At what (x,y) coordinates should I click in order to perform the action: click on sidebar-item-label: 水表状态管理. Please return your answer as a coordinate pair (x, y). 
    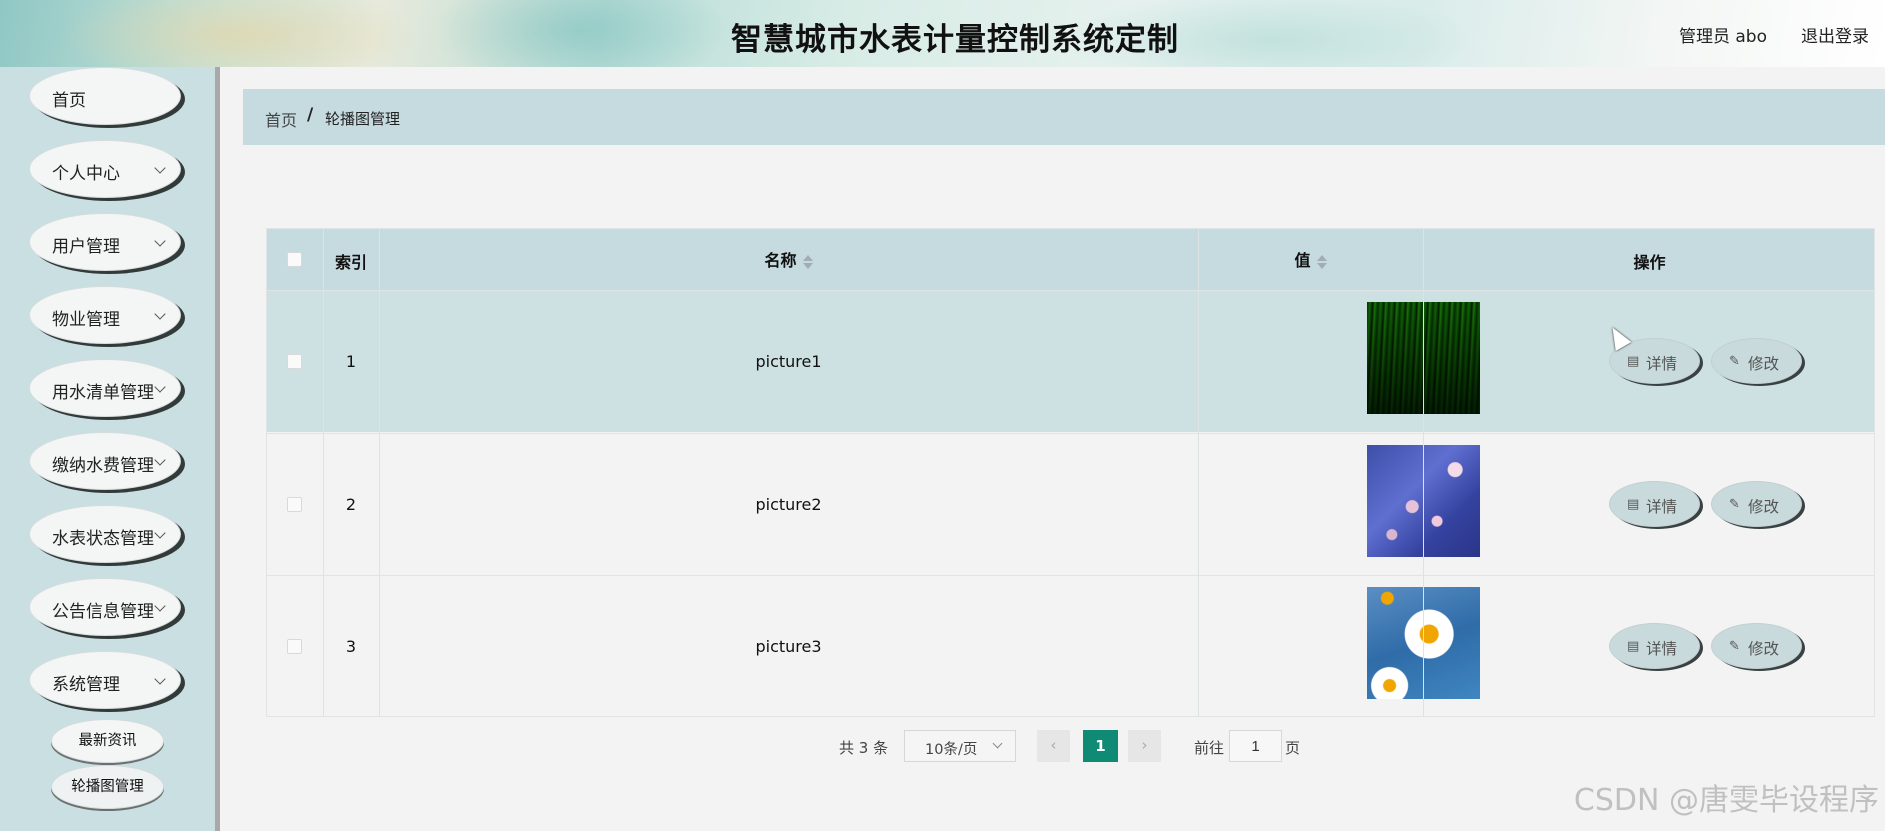
    Looking at the image, I should click on (103, 539).